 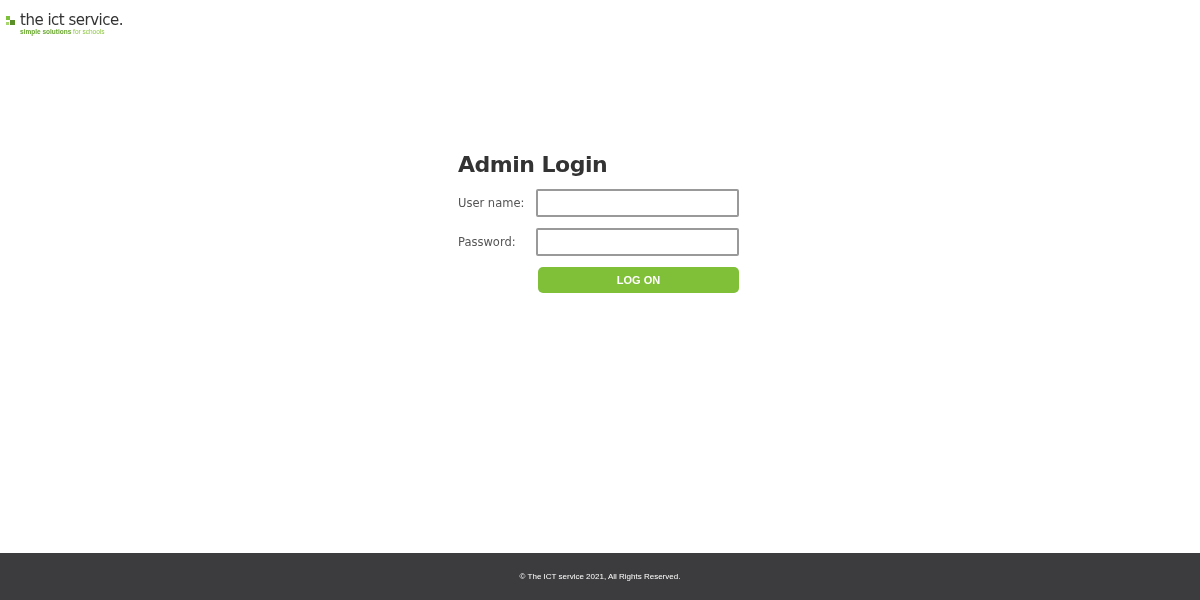 I want to click on form-title: Admin Login, so click(x=533, y=164).